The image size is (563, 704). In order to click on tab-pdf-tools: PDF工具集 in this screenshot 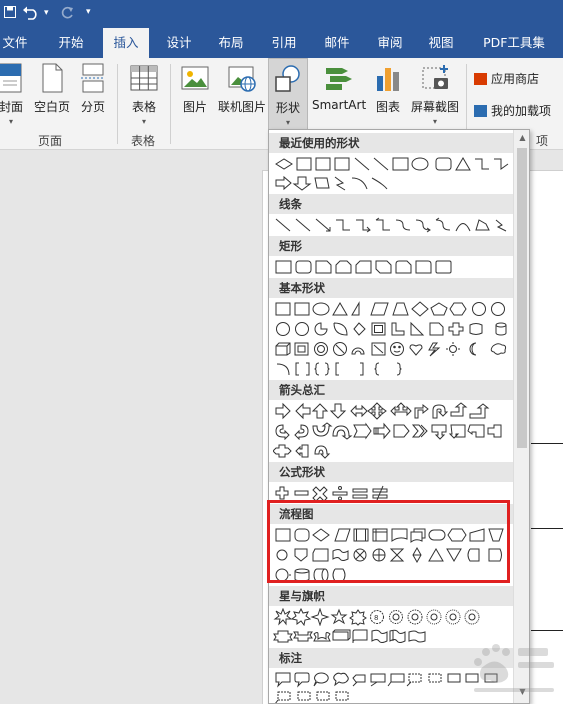, I will do `click(514, 43)`.